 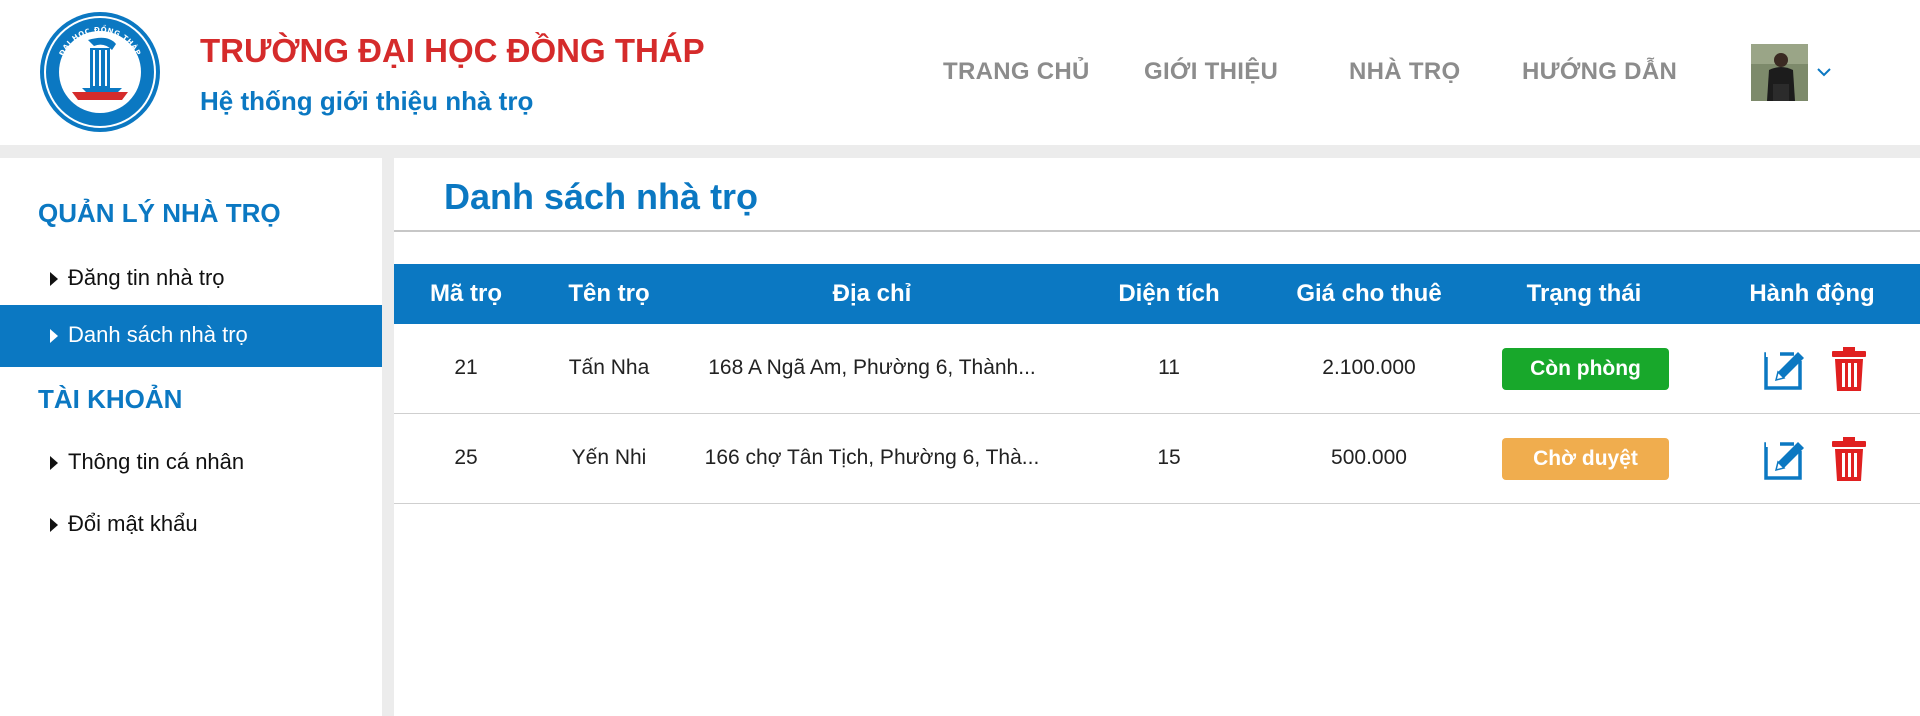 I want to click on page-title: Danh sách nhà trọ, so click(x=601, y=196).